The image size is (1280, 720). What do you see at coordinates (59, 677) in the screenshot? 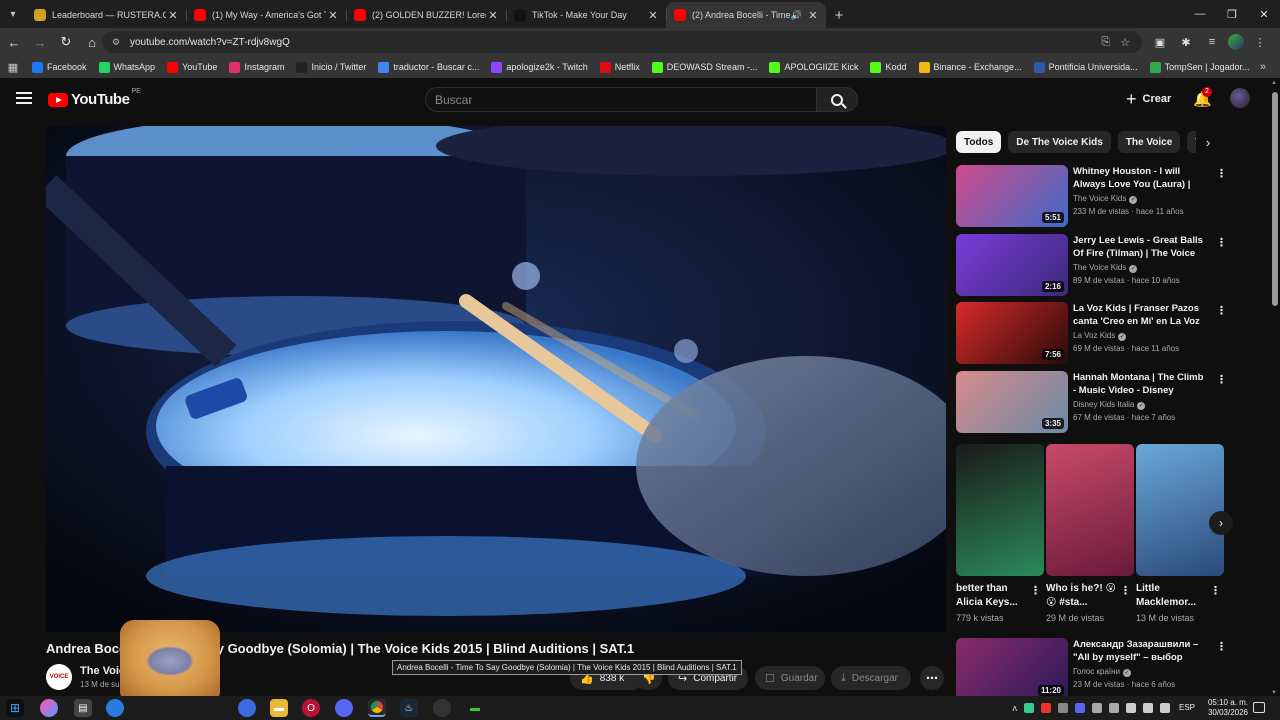
I see `channel-avatar: VOICE` at bounding box center [59, 677].